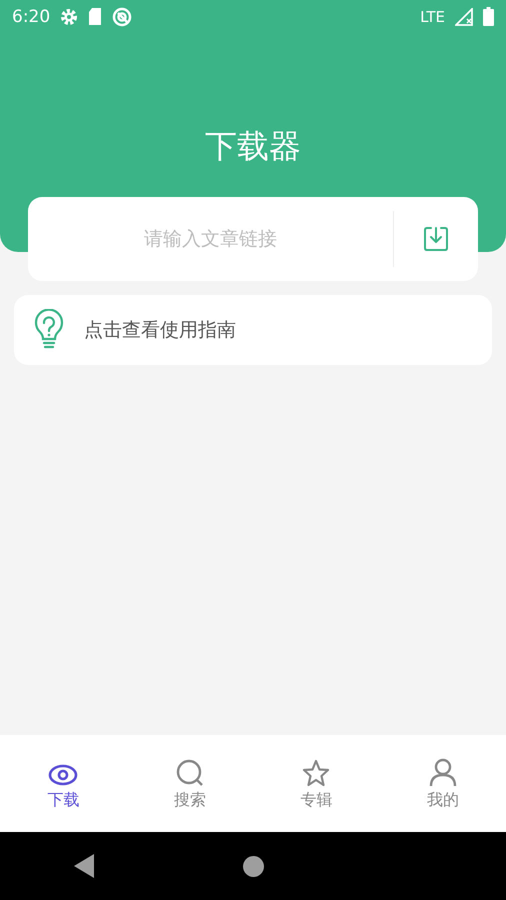 The image size is (506, 900). What do you see at coordinates (253, 146) in the screenshot?
I see `app-title: 下载器` at bounding box center [253, 146].